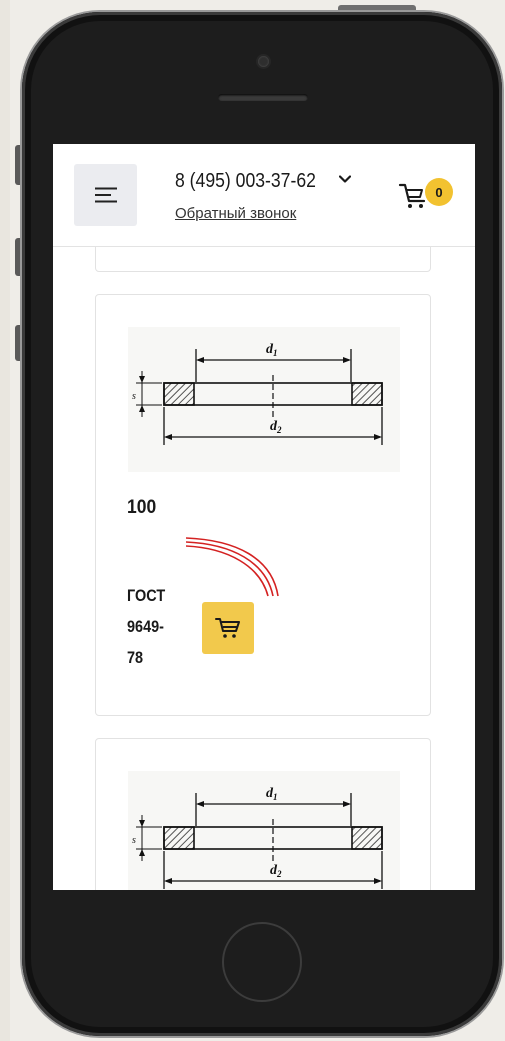  What do you see at coordinates (245, 181) in the screenshot?
I see `phone-number: 8 (495) 003-37-62` at bounding box center [245, 181].